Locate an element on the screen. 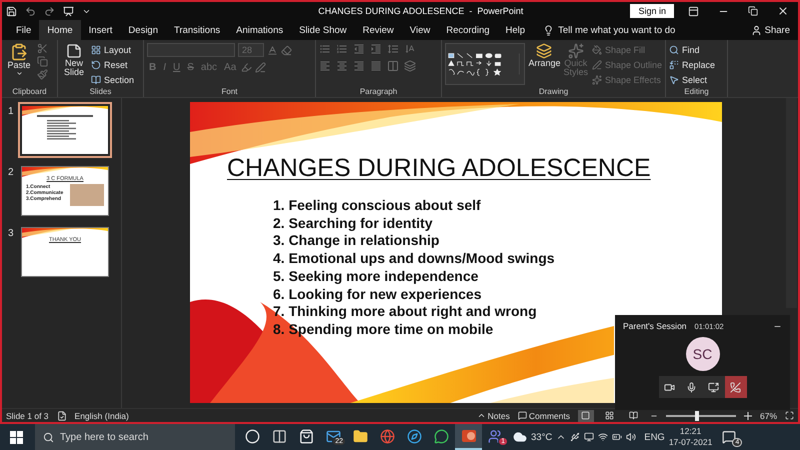 The image size is (800, 450). taskbar-search-field: Type here to search is located at coordinates (135, 437).